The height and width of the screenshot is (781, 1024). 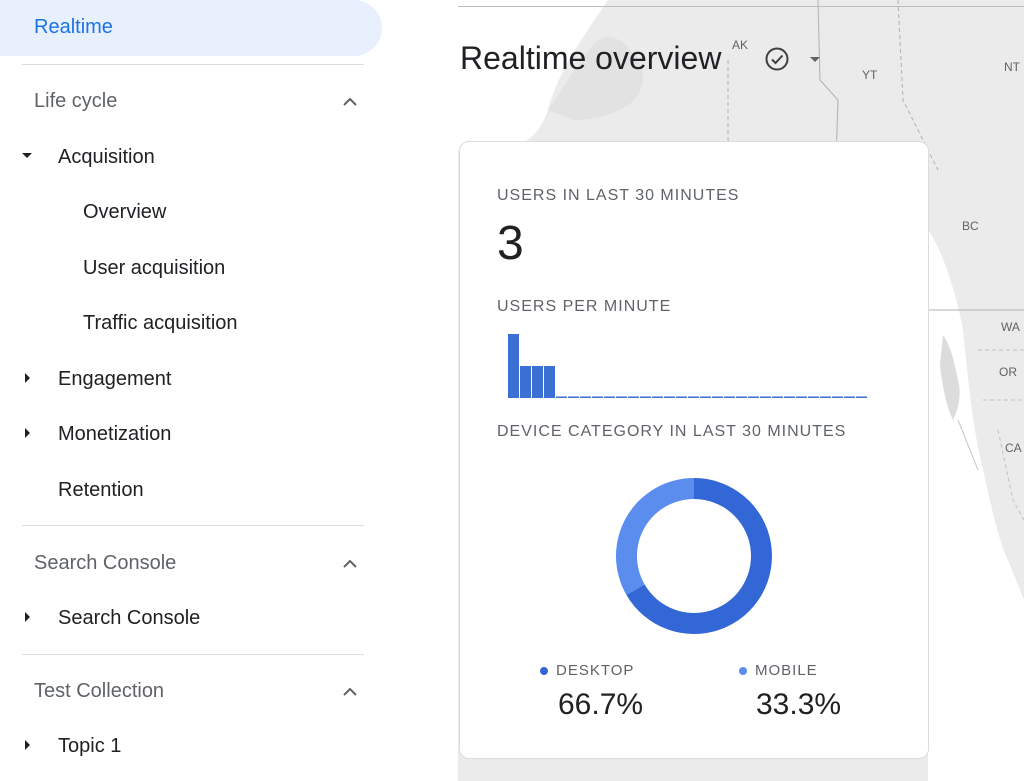 What do you see at coordinates (76, 101) in the screenshot?
I see `section-header-label: Life cycle` at bounding box center [76, 101].